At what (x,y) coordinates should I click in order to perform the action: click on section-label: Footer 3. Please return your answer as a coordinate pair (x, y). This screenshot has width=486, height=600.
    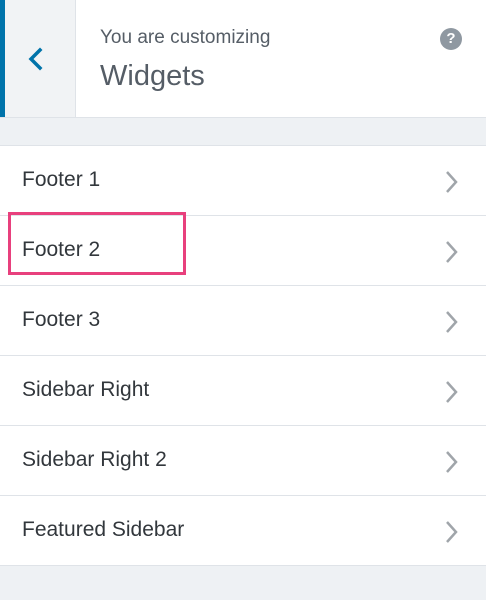
    Looking at the image, I should click on (61, 319).